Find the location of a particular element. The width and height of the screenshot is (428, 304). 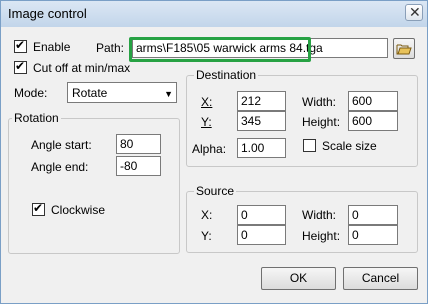

scale-size-checkbox is located at coordinates (309, 145).